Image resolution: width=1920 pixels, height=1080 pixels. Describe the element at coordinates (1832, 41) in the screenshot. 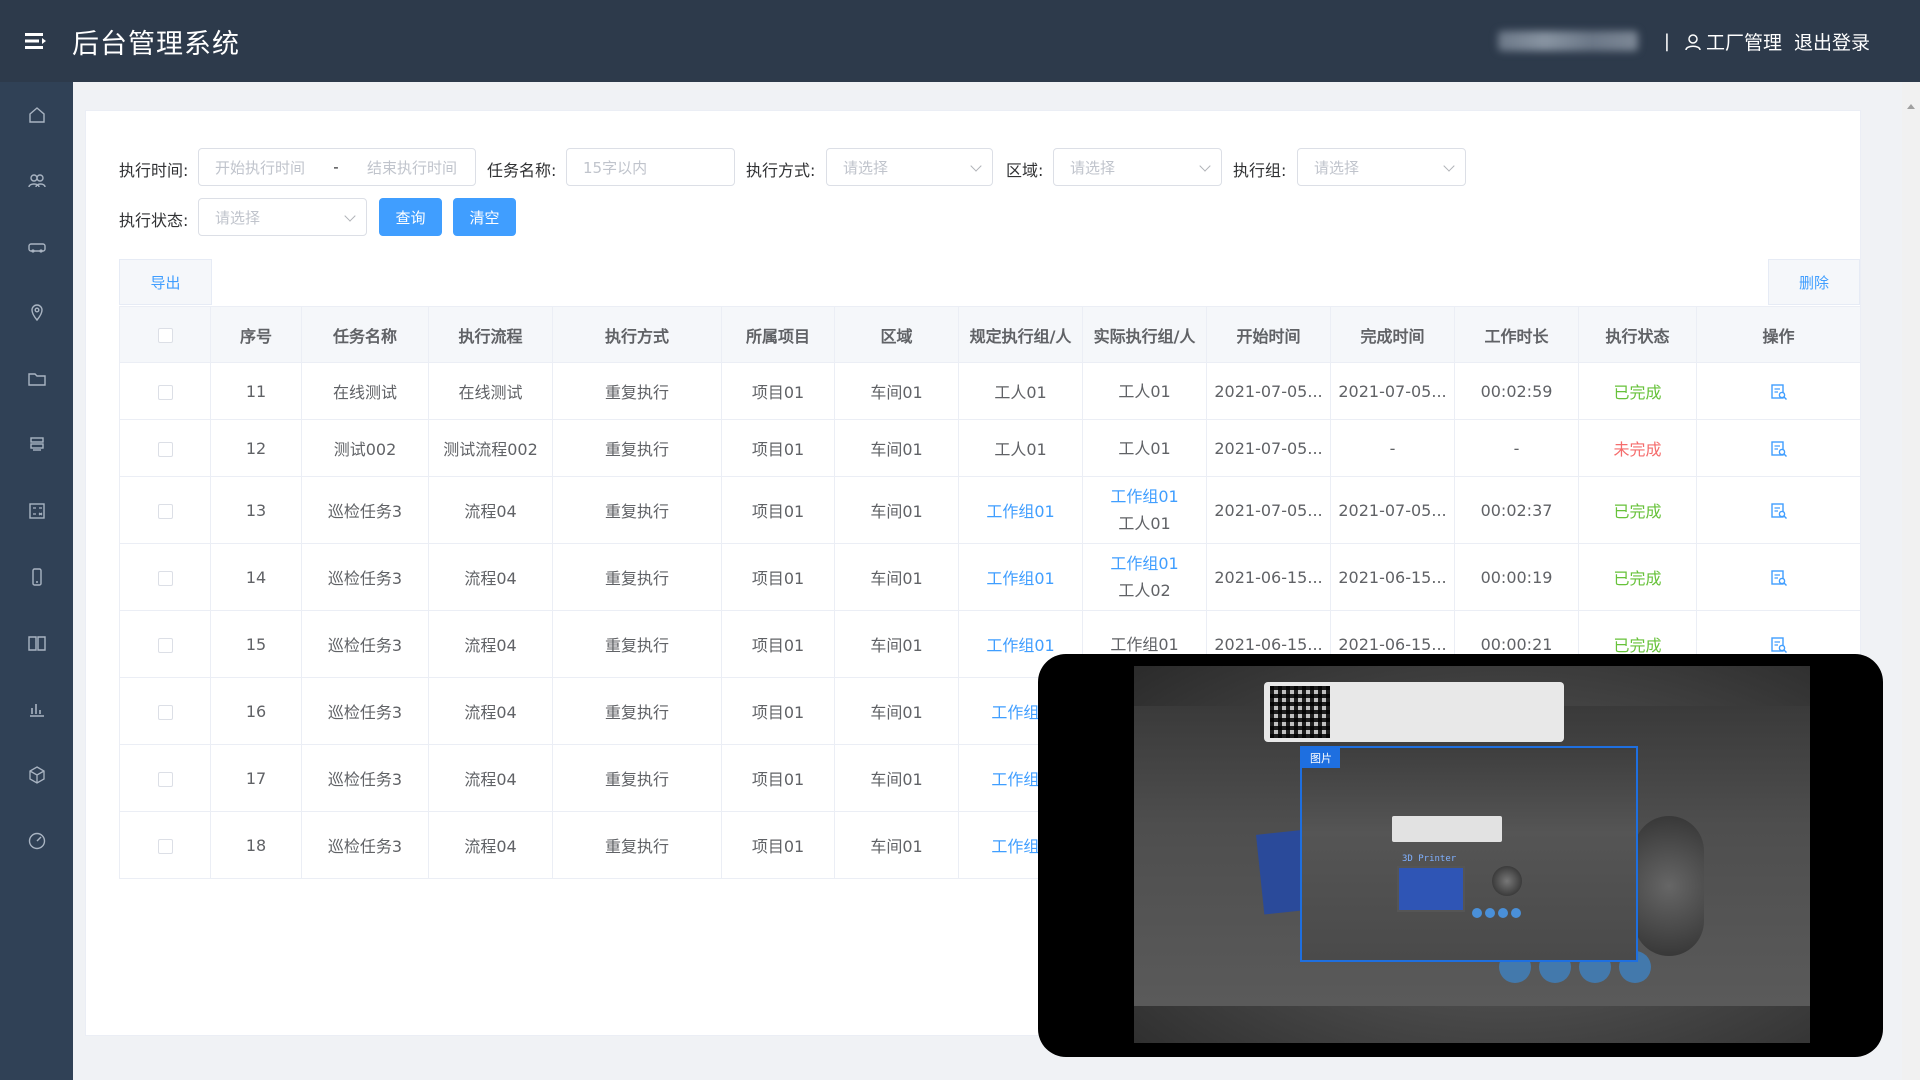

I see `logout-button: 退出登录` at that location.